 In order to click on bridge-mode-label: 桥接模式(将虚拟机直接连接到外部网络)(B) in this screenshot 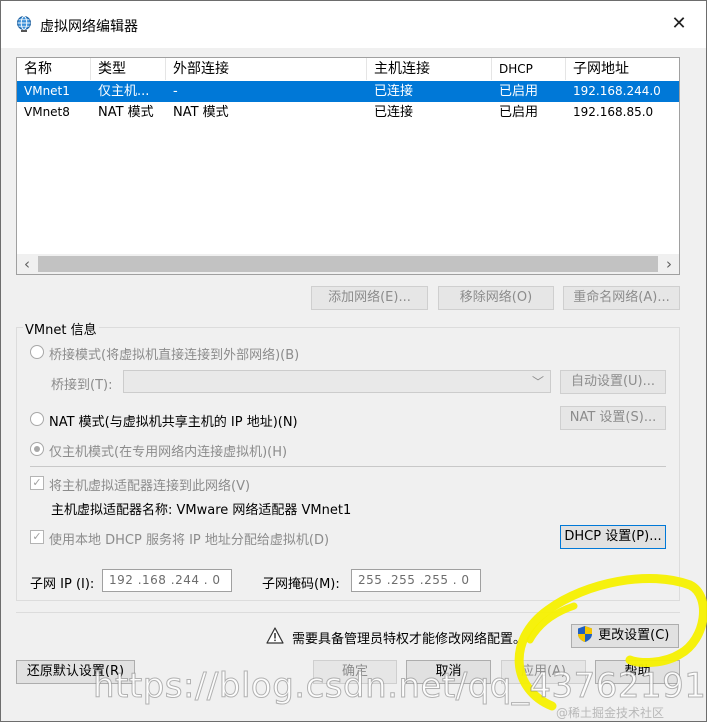, I will do `click(174, 355)`.